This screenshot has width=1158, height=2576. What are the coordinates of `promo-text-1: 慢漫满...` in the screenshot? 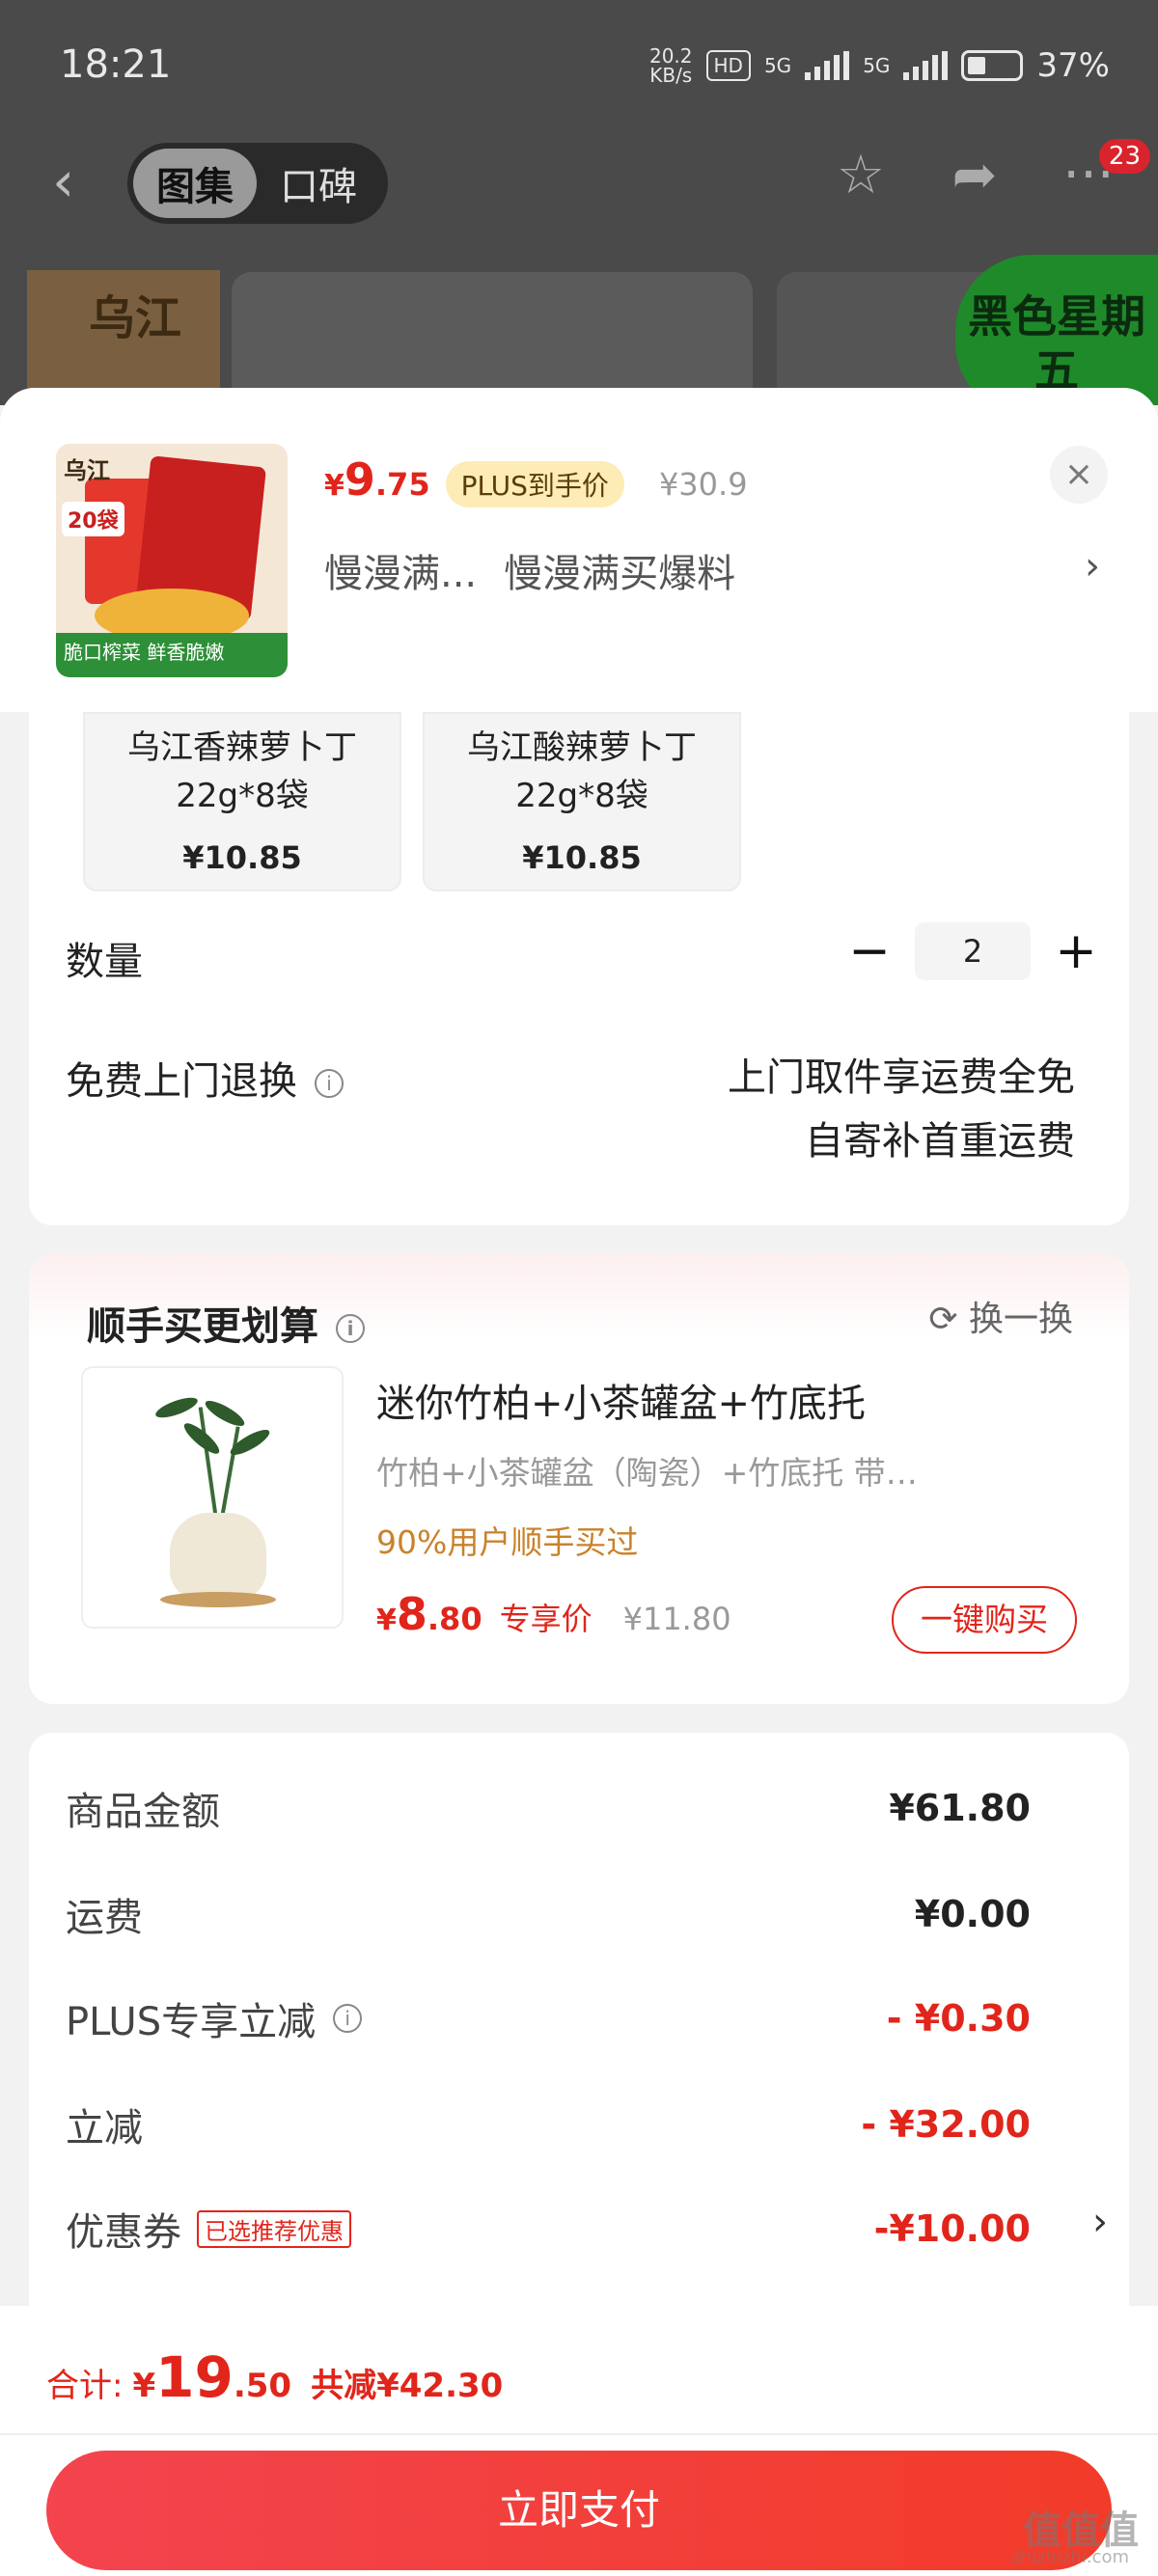 It's located at (401, 574).